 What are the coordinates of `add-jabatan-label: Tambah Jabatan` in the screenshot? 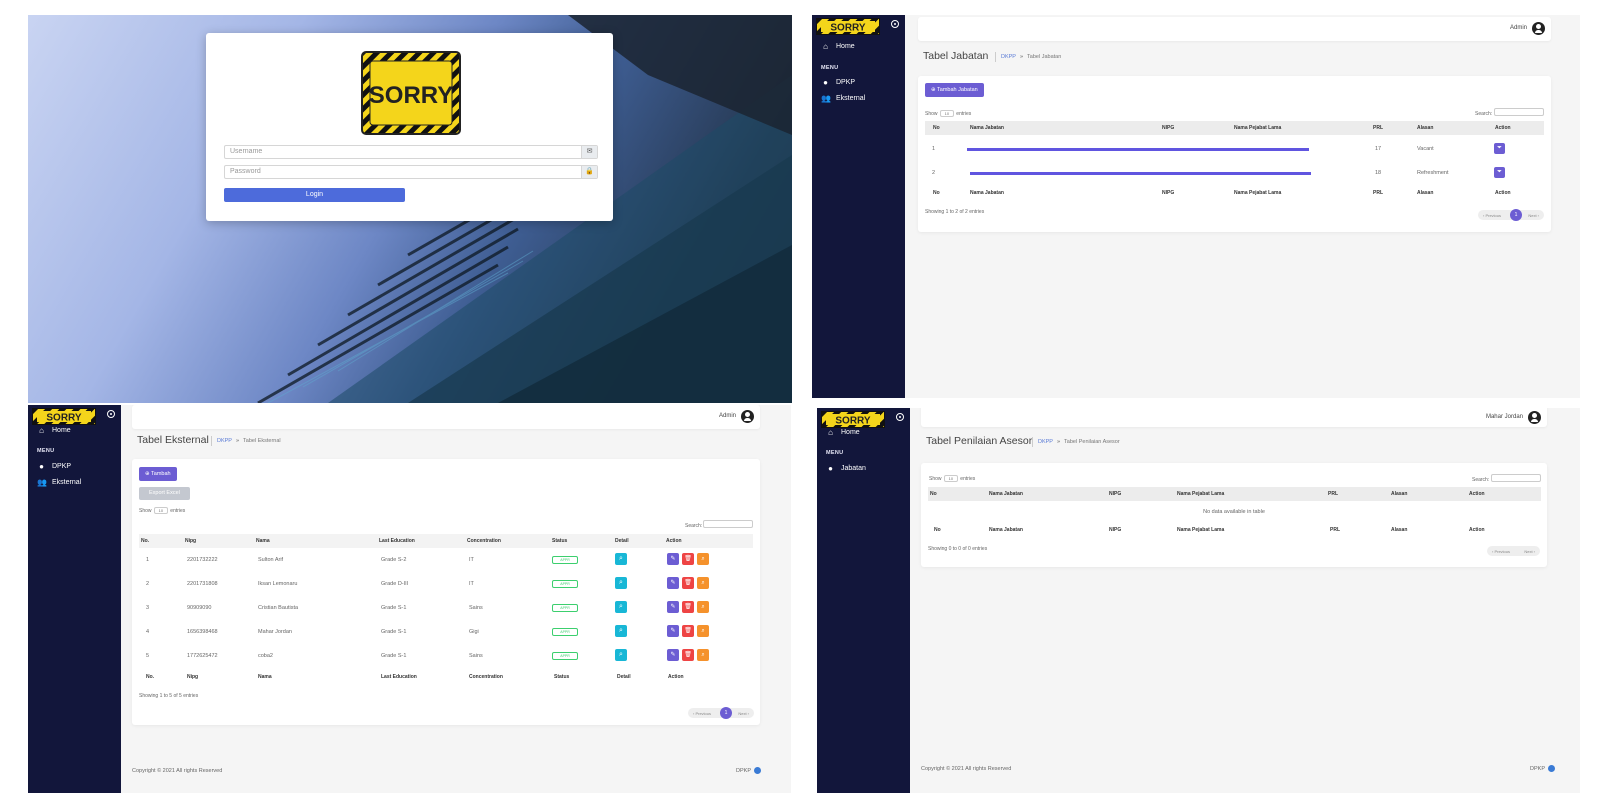 It's located at (957, 90).